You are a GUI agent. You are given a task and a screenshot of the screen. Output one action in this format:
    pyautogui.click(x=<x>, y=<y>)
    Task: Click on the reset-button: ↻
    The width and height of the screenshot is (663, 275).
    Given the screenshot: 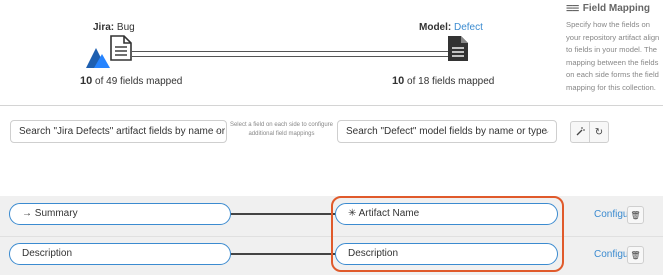 What is the action you would take?
    pyautogui.click(x=599, y=132)
    